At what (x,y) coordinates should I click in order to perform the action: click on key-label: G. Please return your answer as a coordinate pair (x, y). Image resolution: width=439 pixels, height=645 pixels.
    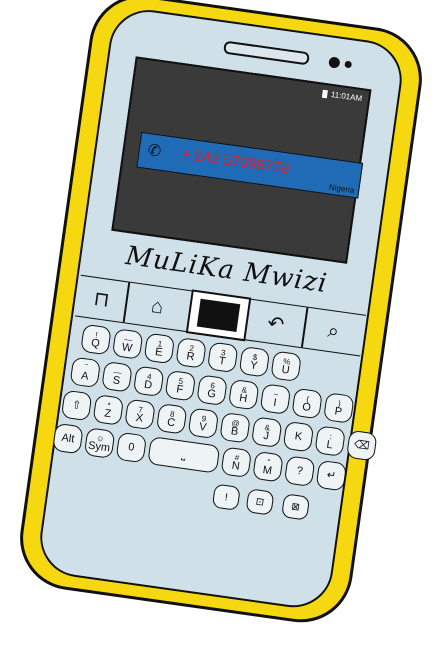
    Looking at the image, I should click on (211, 394).